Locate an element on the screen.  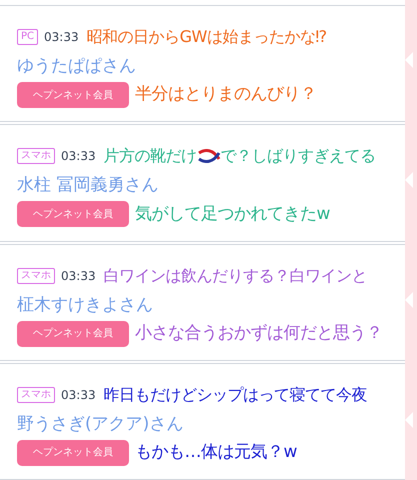
handwritten-caption: もかも…体は元気？w is located at coordinates (216, 452).